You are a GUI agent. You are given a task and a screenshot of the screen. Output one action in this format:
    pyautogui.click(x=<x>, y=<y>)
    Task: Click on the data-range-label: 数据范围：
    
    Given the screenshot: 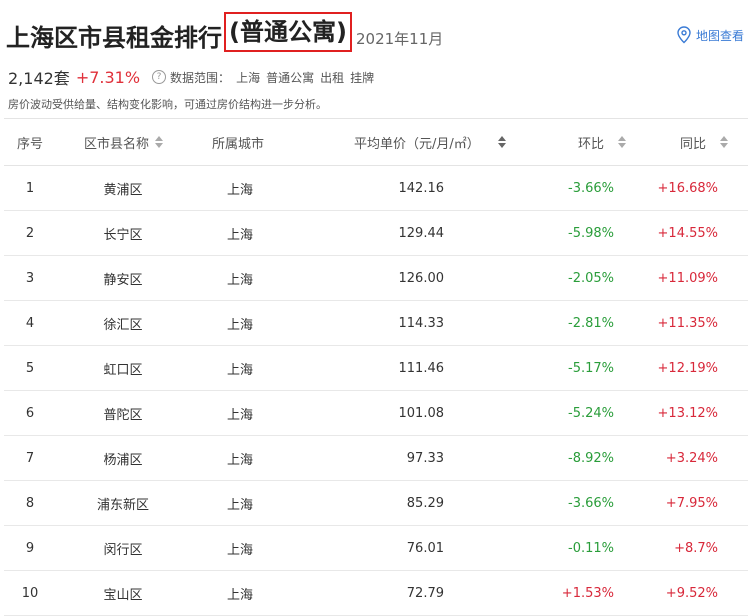 What is the action you would take?
    pyautogui.click(x=200, y=77)
    